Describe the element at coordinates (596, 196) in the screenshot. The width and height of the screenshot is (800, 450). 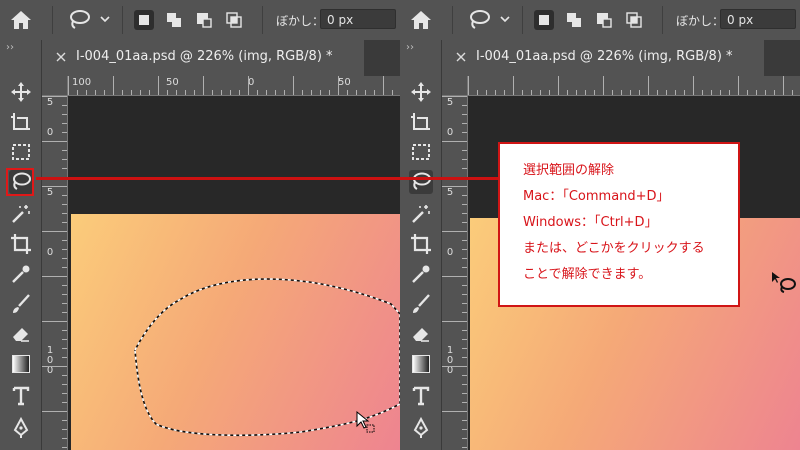
I see `callout-mac-shortcut: Mac：「Command+D」` at that location.